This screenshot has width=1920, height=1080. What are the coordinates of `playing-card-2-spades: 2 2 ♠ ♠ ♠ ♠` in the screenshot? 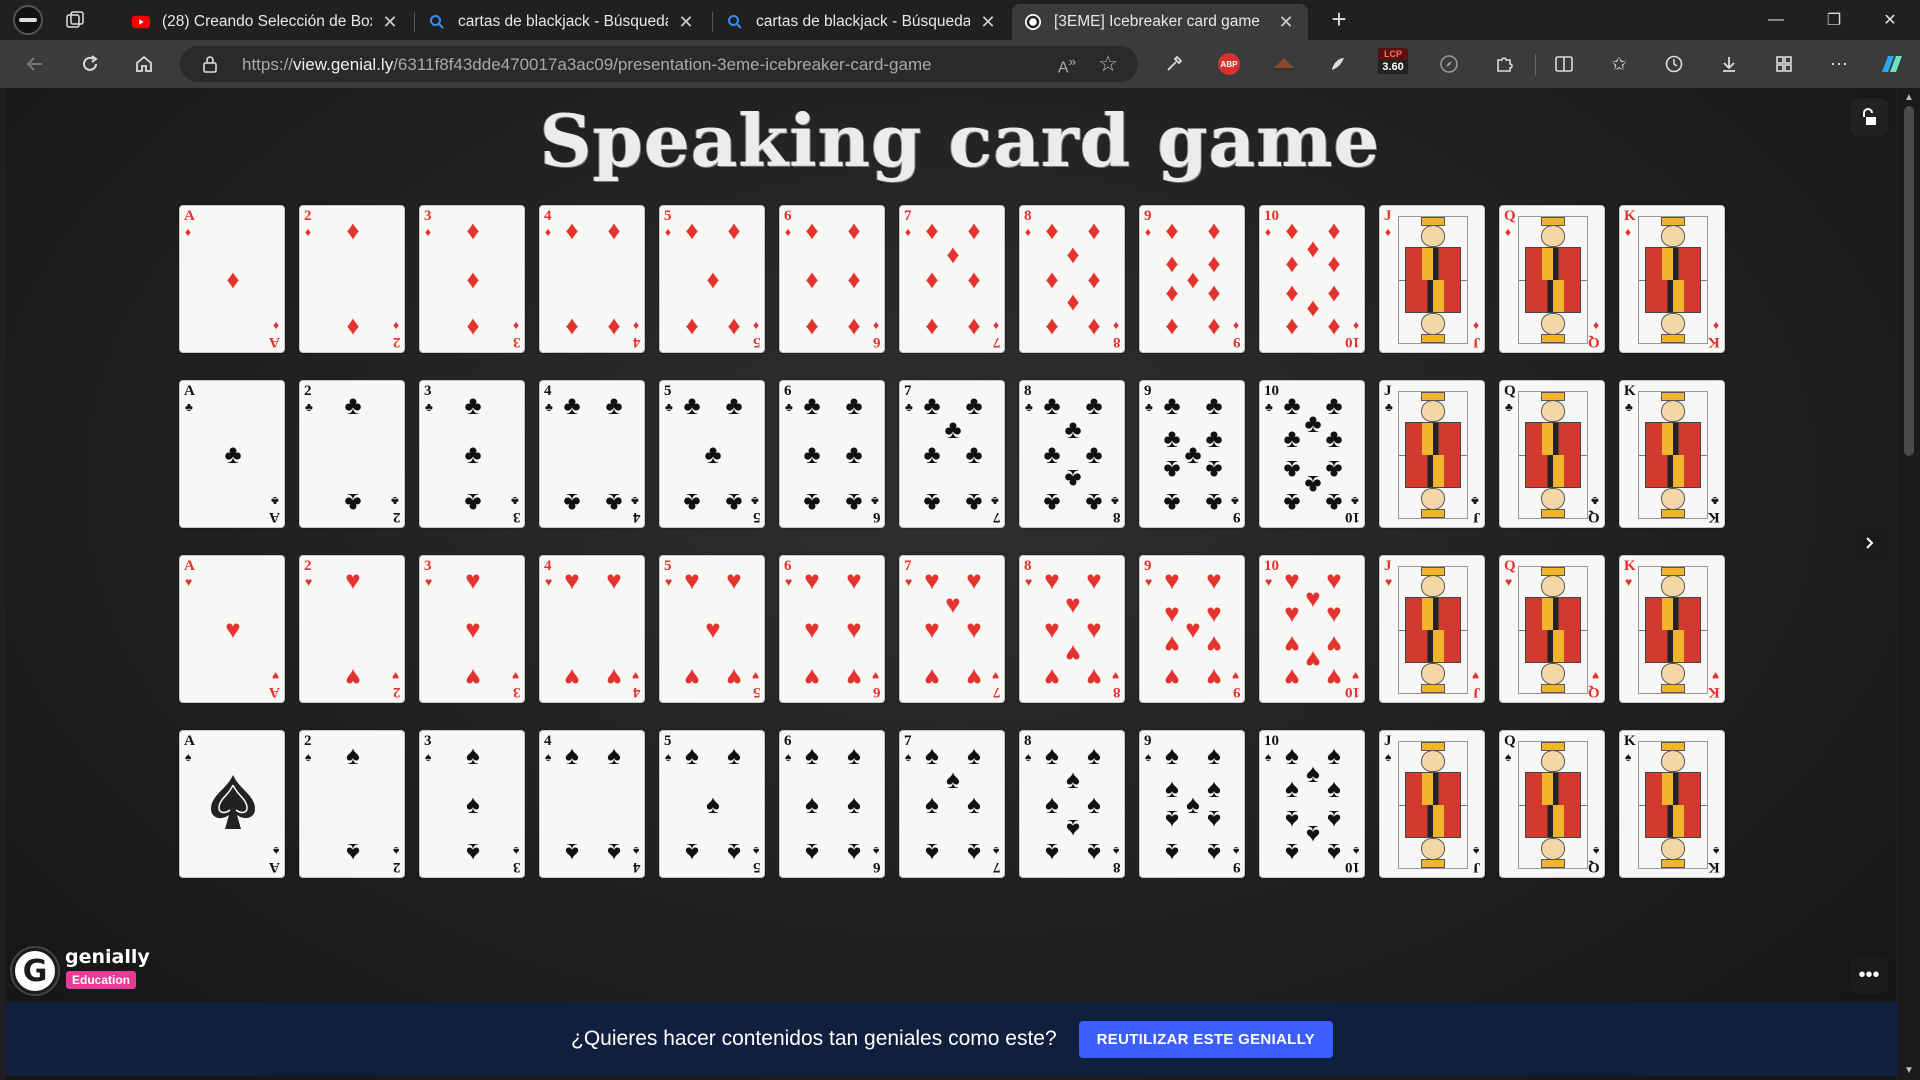 It's located at (352, 804).